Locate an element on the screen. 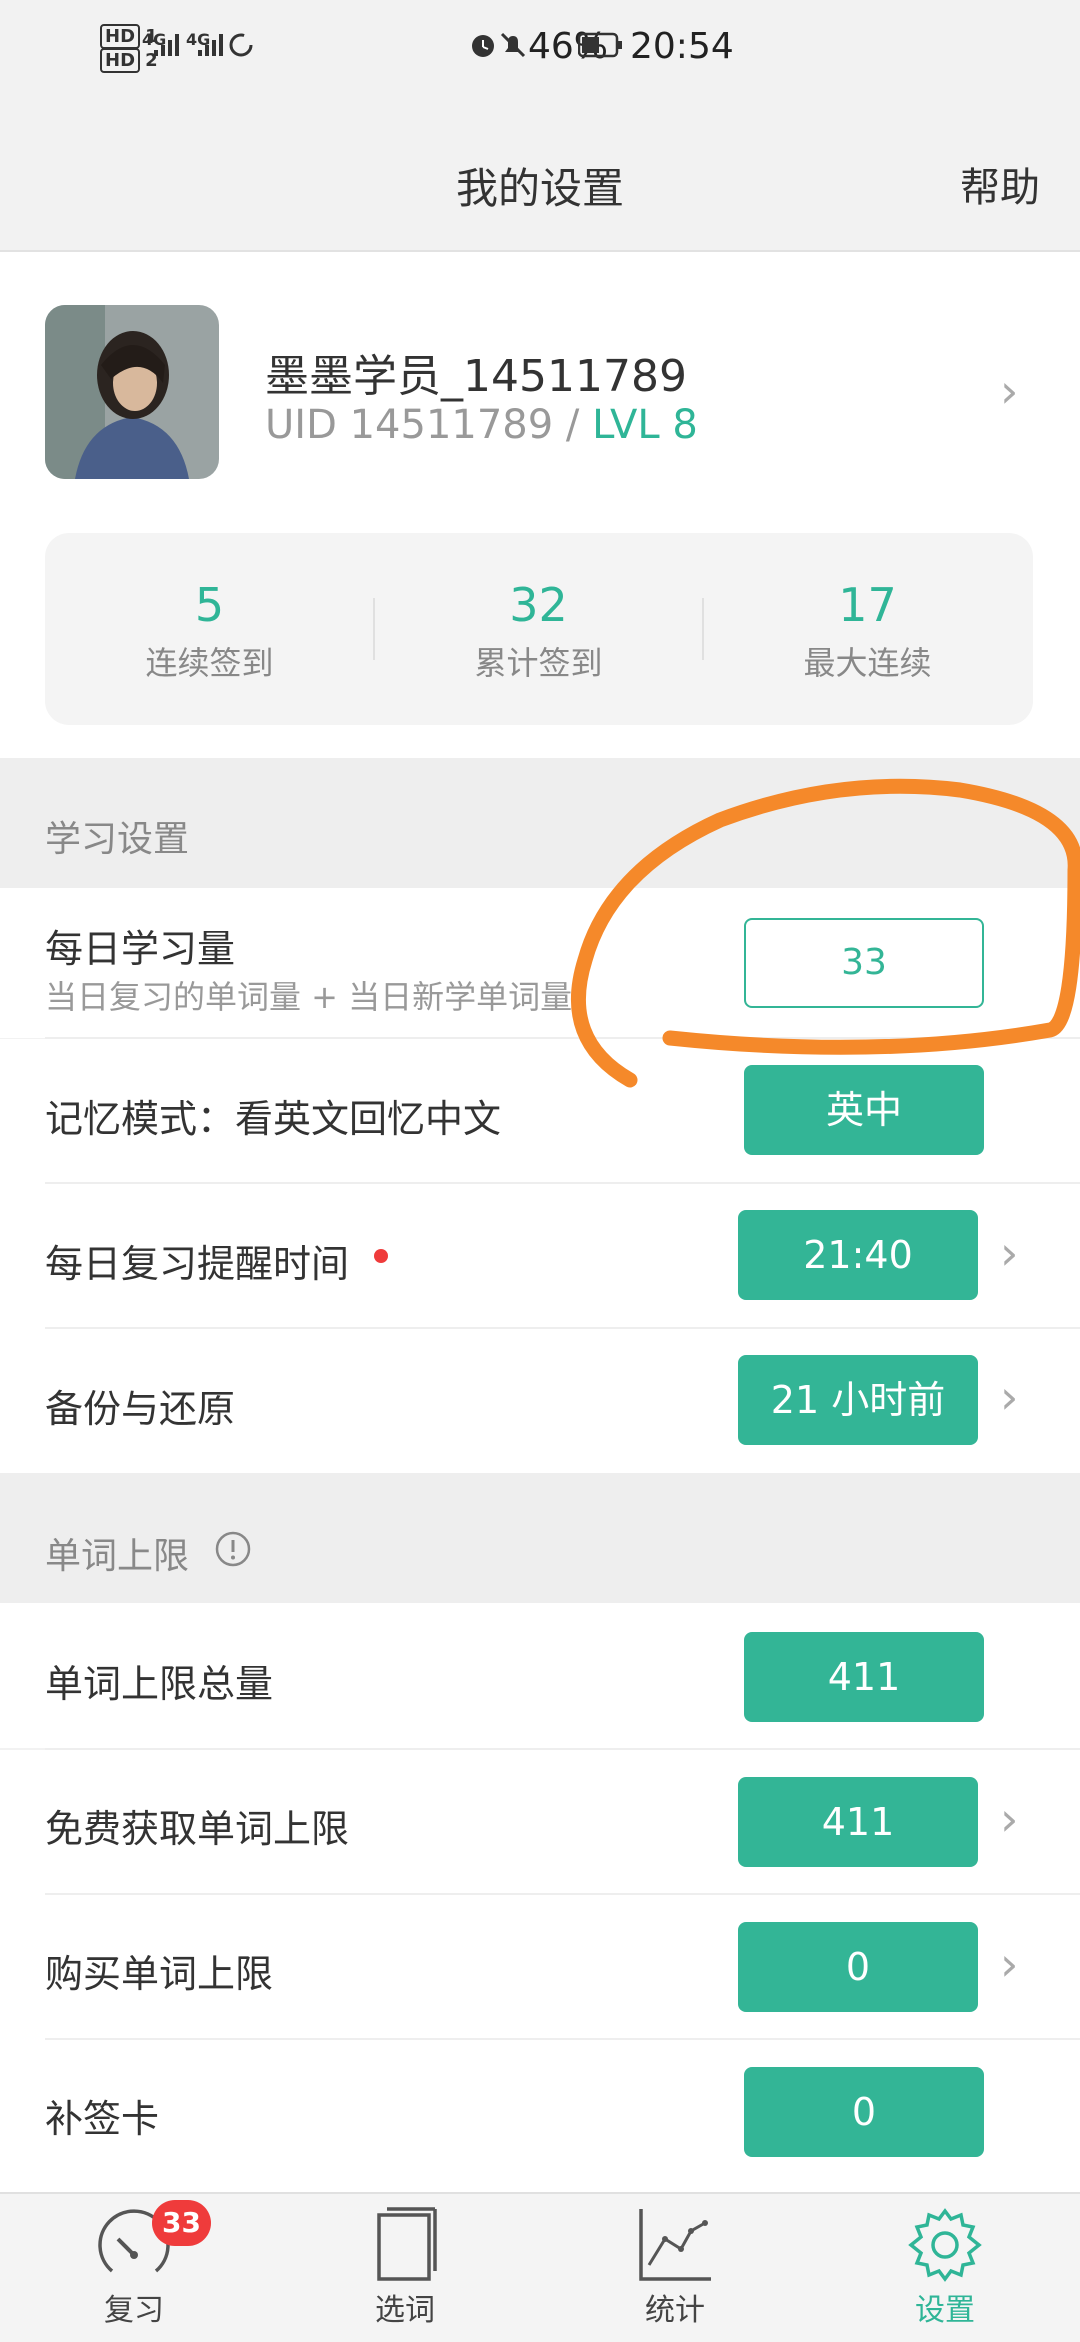 This screenshot has width=1080, height=2342. loading-circle-icon is located at coordinates (241, 45).